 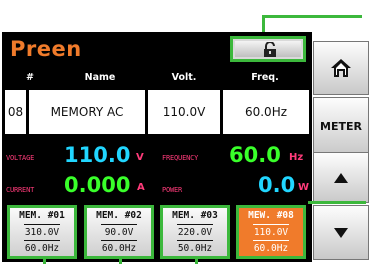 I want to click on voltage-label: VOLTAGE, so click(x=20, y=158).